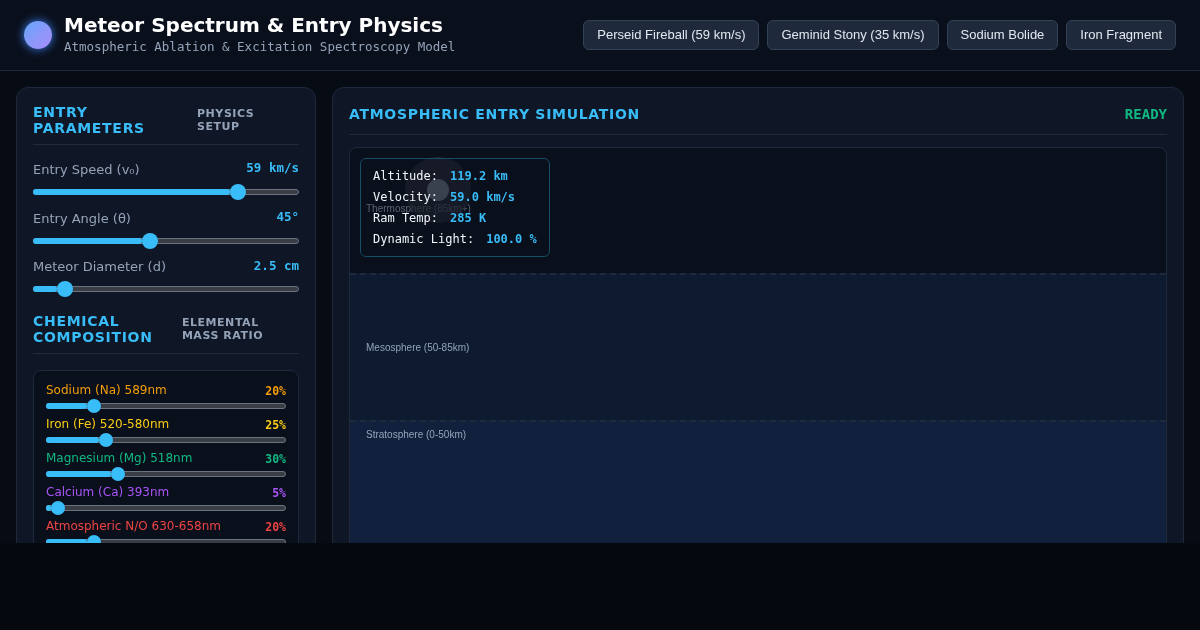 The image size is (1200, 630). I want to click on readout-value: 119.2 km, so click(479, 176).